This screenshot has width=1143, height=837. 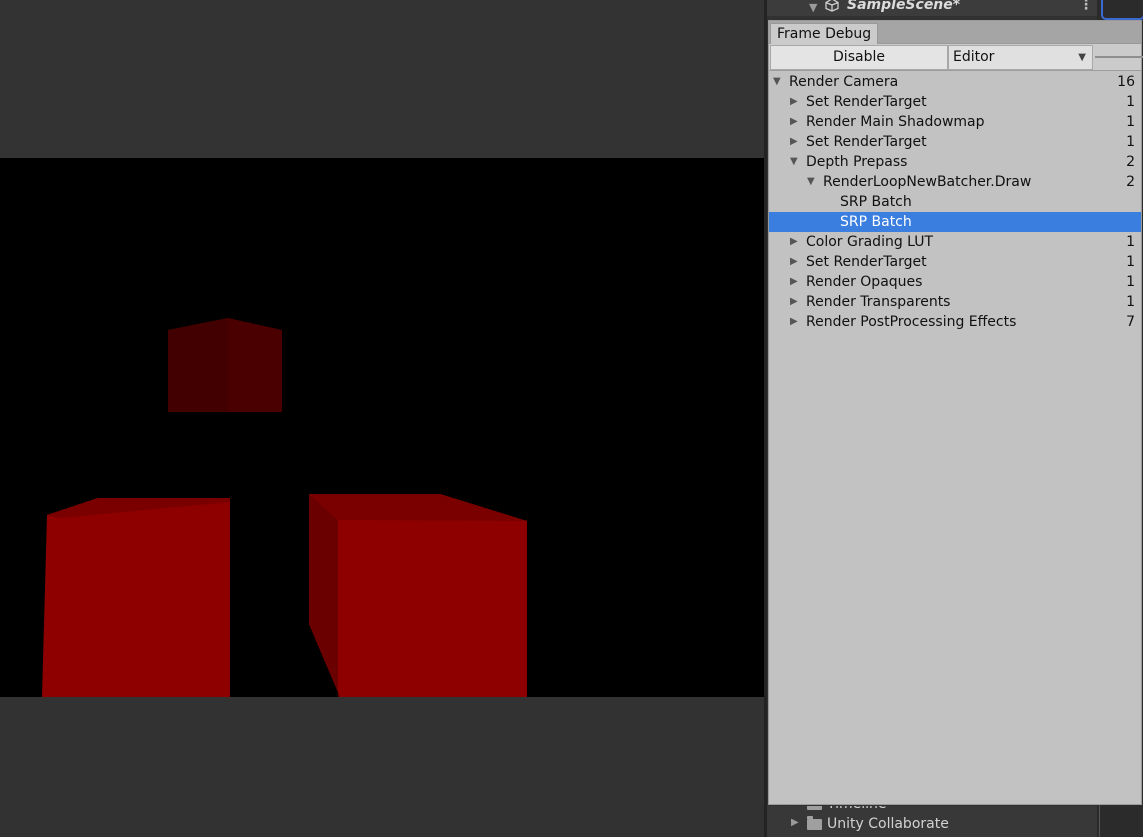 I want to click on event-label: Render Transparents, so click(x=878, y=302).